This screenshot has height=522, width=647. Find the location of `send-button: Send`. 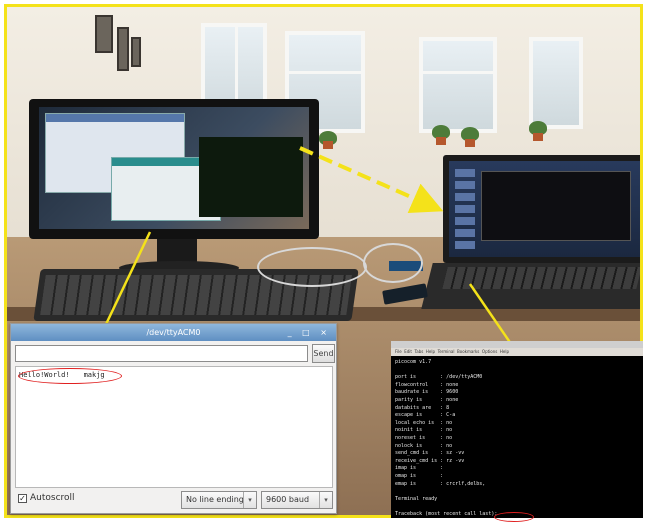

send-button: Send is located at coordinates (323, 353).